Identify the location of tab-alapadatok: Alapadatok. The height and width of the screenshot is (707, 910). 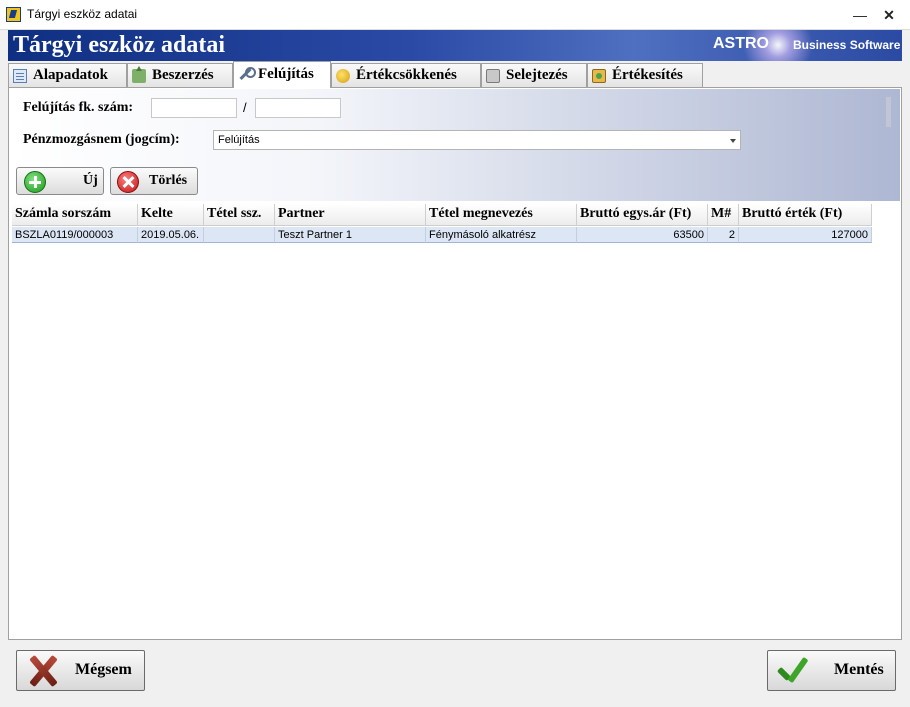
(67, 75).